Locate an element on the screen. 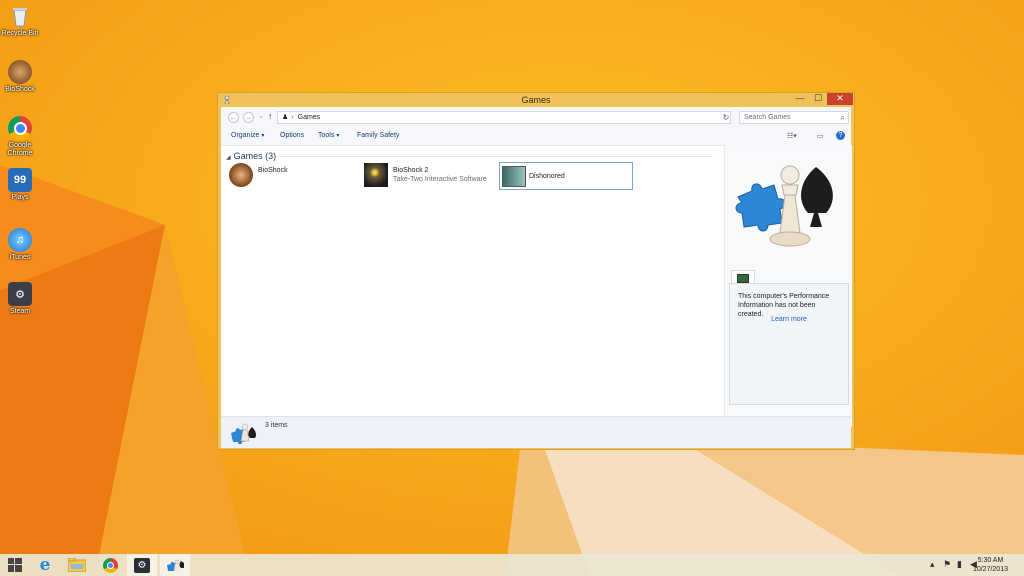 The width and height of the screenshot is (1024, 576). action-center-icon: ⚑ is located at coordinates (947, 564).